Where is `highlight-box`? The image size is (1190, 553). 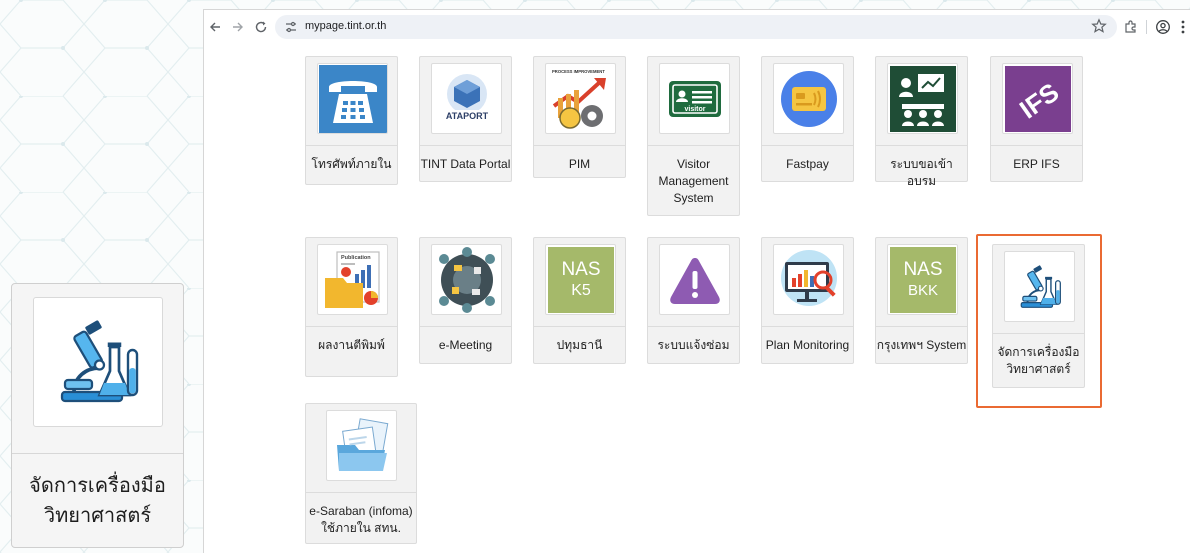 highlight-box is located at coordinates (1039, 321).